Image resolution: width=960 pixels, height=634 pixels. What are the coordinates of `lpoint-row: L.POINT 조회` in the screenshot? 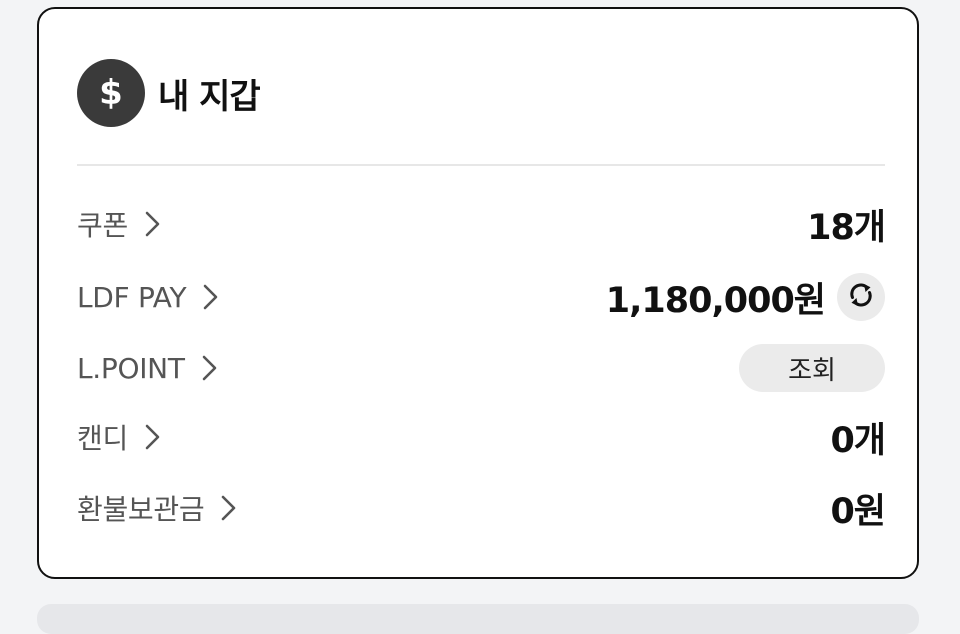 It's located at (481, 368).